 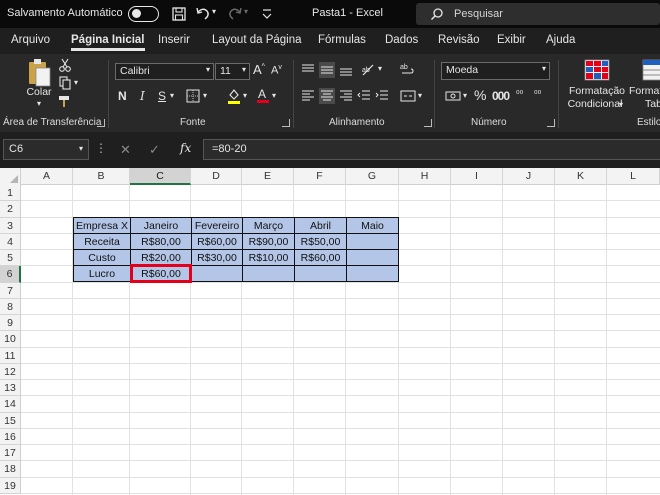 I want to click on format-painter-icon, so click(x=65, y=101).